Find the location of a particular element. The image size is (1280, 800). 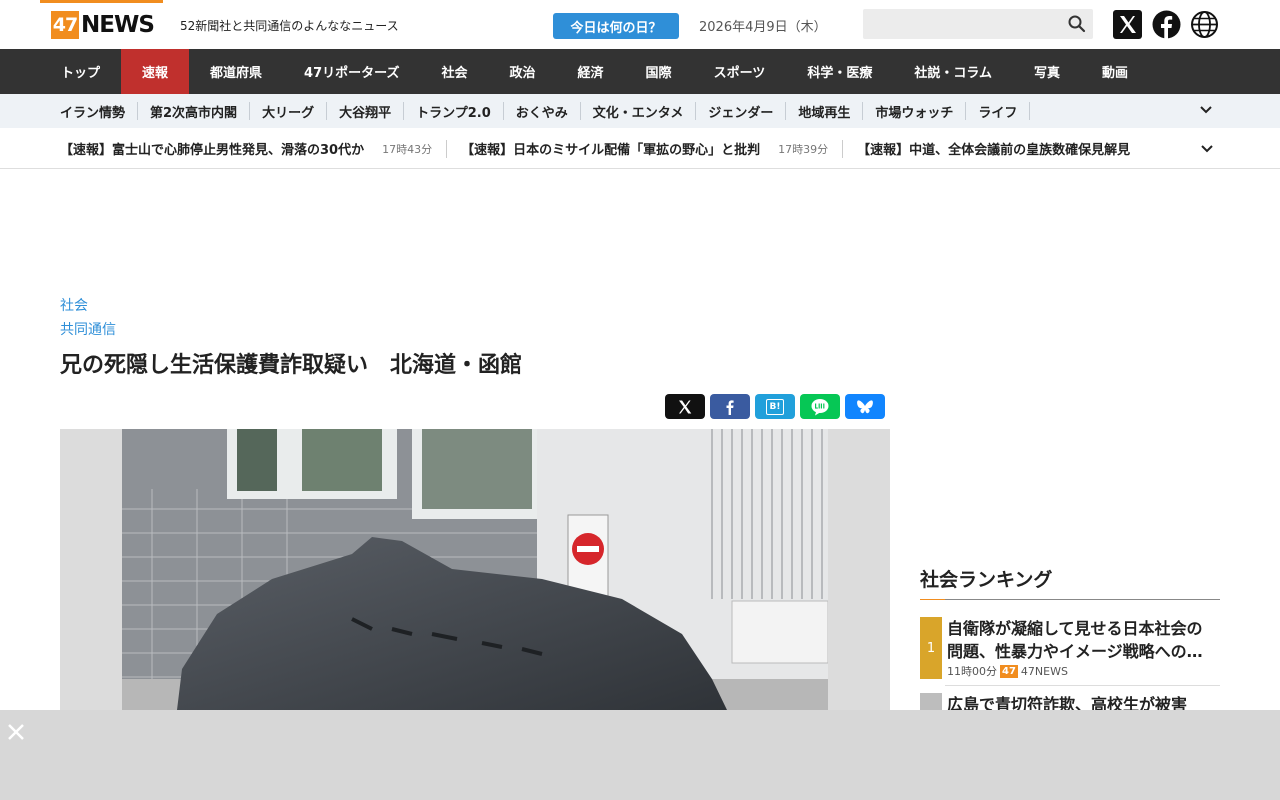

share-x-button is located at coordinates (685, 406).